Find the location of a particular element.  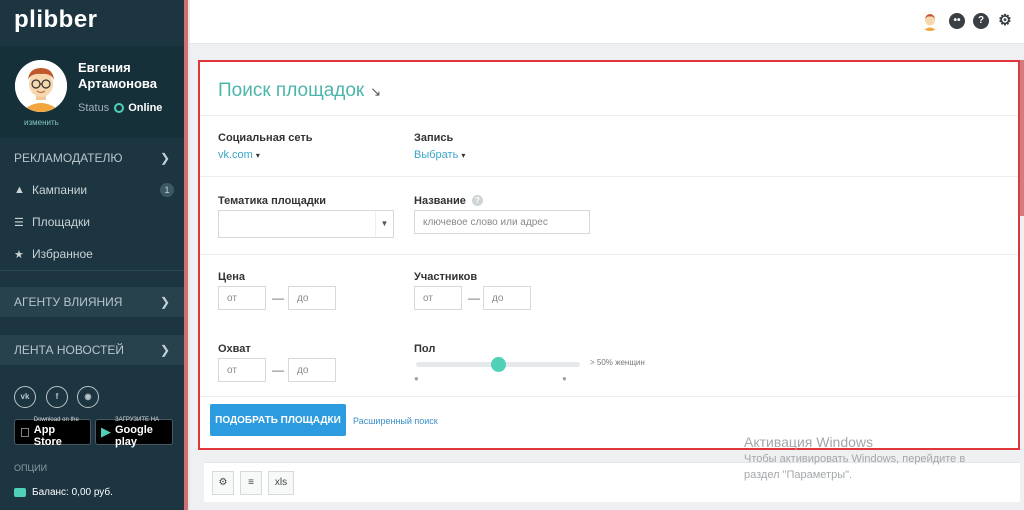

members-label: Участников is located at coordinates (446, 277).